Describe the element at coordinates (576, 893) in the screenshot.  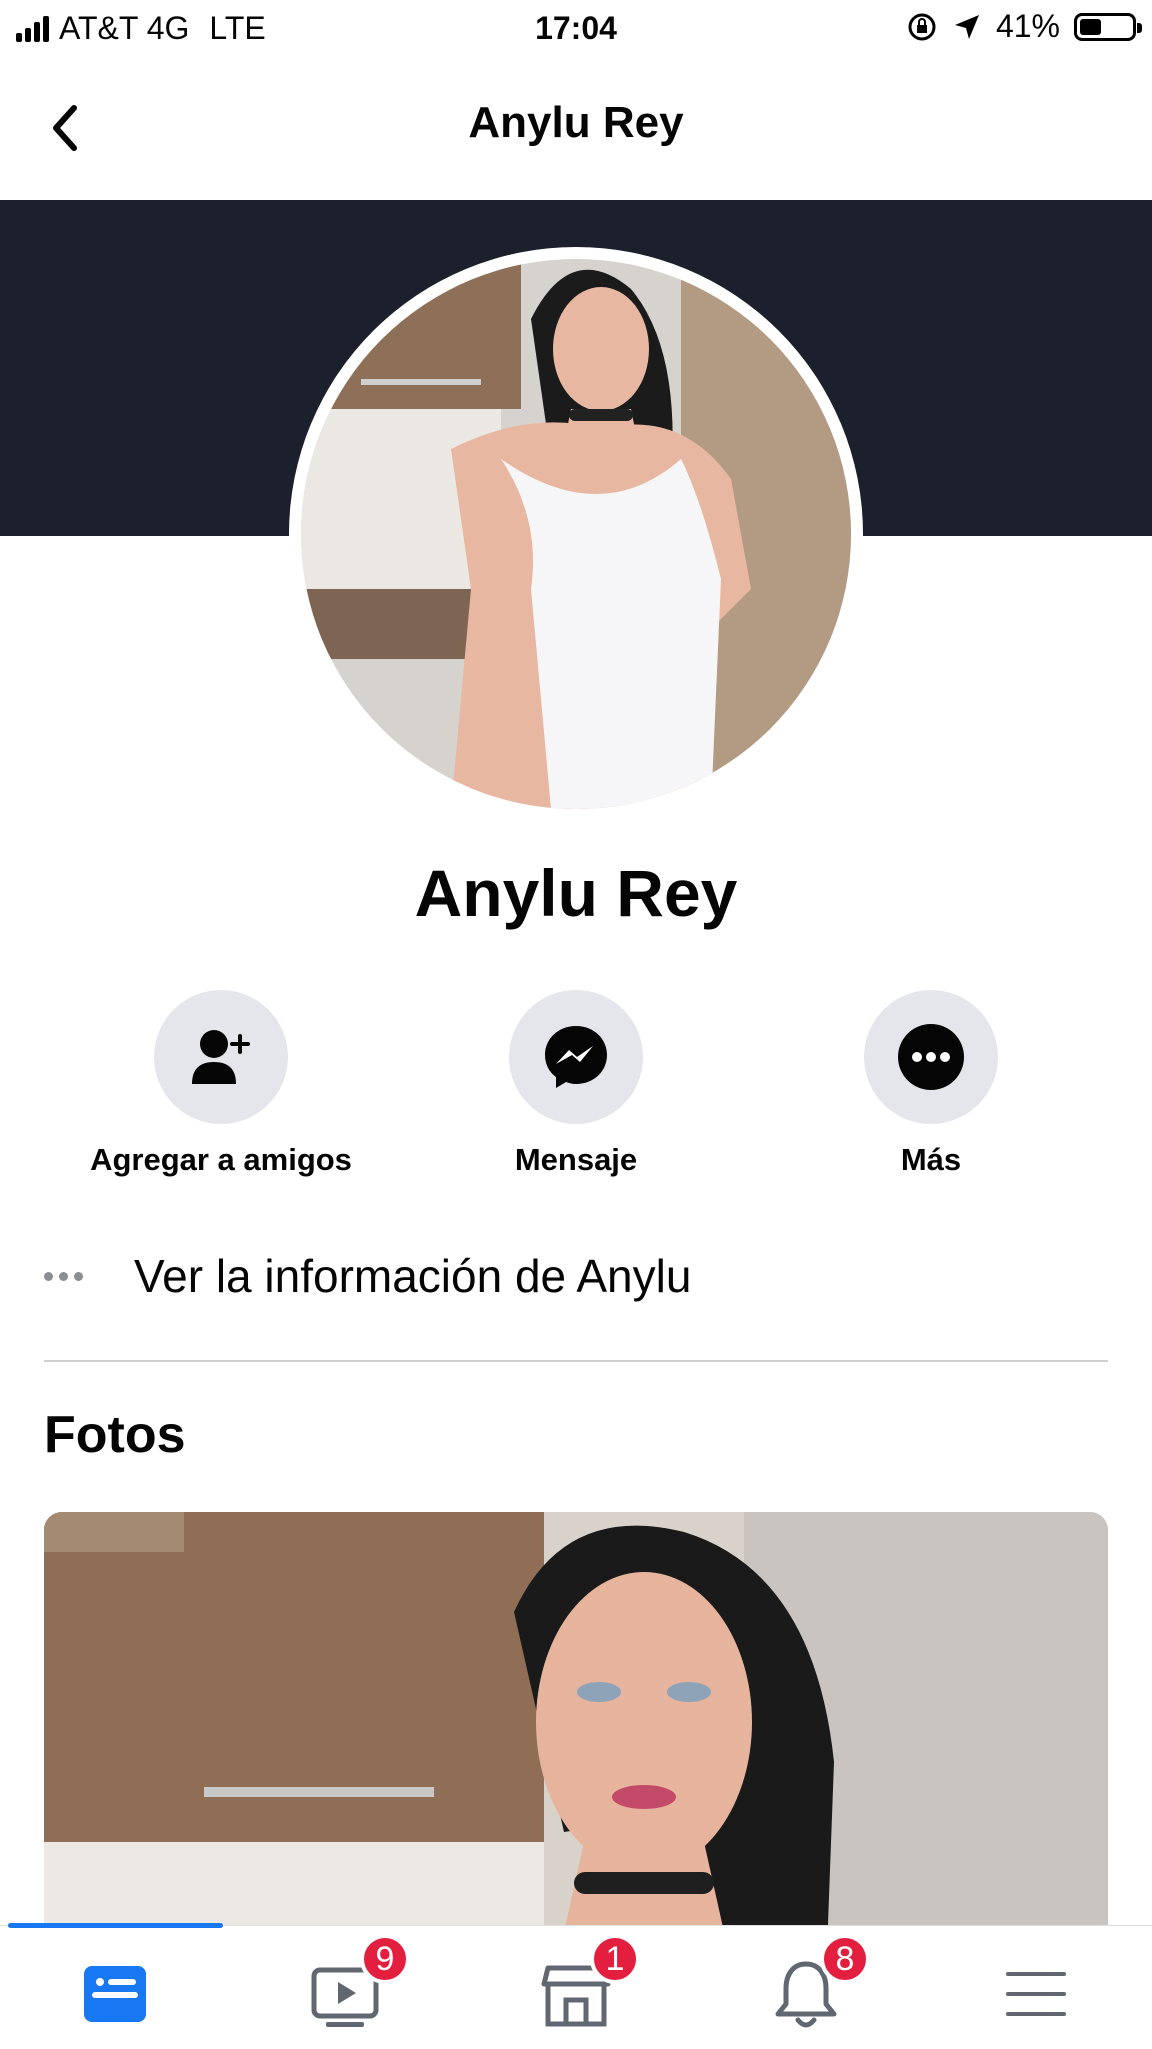
I see `profile-name: Anylu Rey` at that location.